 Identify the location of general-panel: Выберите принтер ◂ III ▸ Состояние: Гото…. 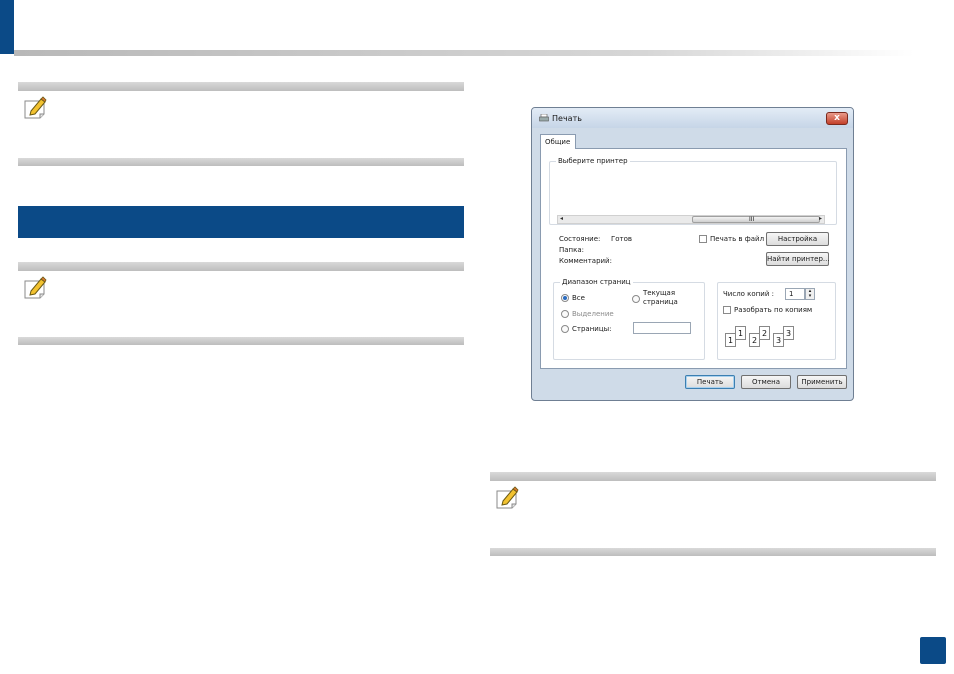
(693, 258).